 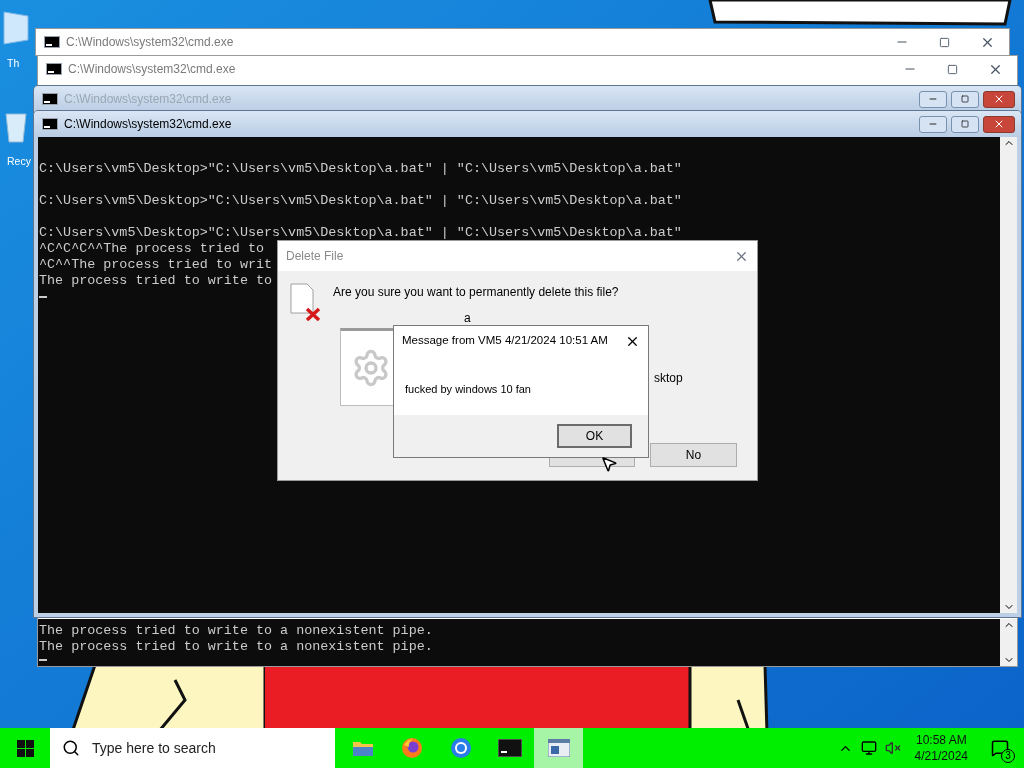 I want to click on notifications-icon, so click(x=1000, y=748).